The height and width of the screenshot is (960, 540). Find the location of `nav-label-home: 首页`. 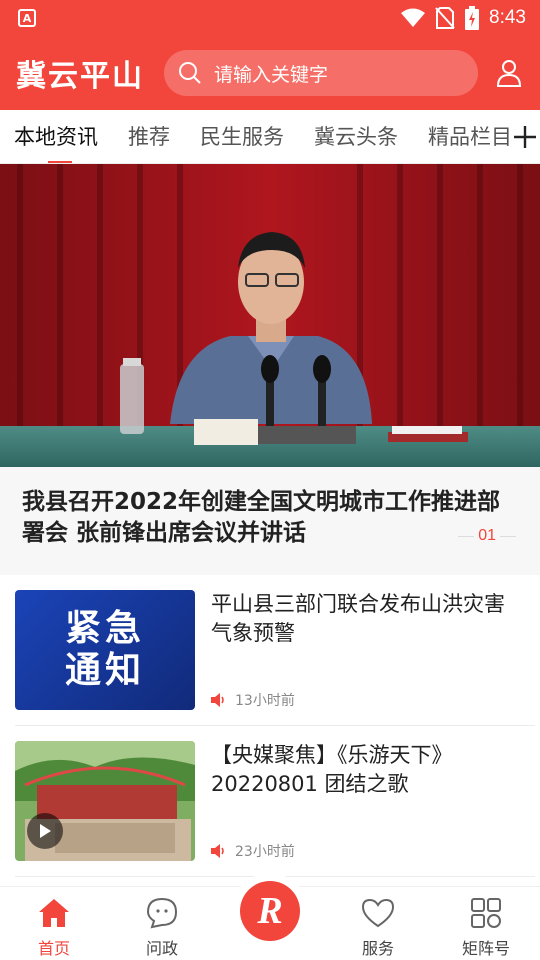

nav-label-home: 首页 is located at coordinates (53, 948).